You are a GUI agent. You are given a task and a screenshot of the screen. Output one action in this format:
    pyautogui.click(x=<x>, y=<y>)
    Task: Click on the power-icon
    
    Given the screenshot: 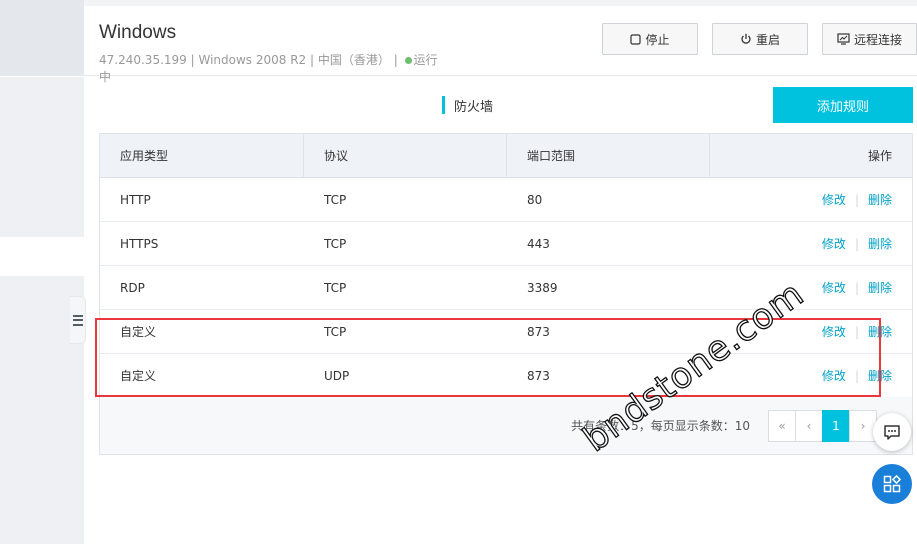 What is the action you would take?
    pyautogui.click(x=746, y=38)
    